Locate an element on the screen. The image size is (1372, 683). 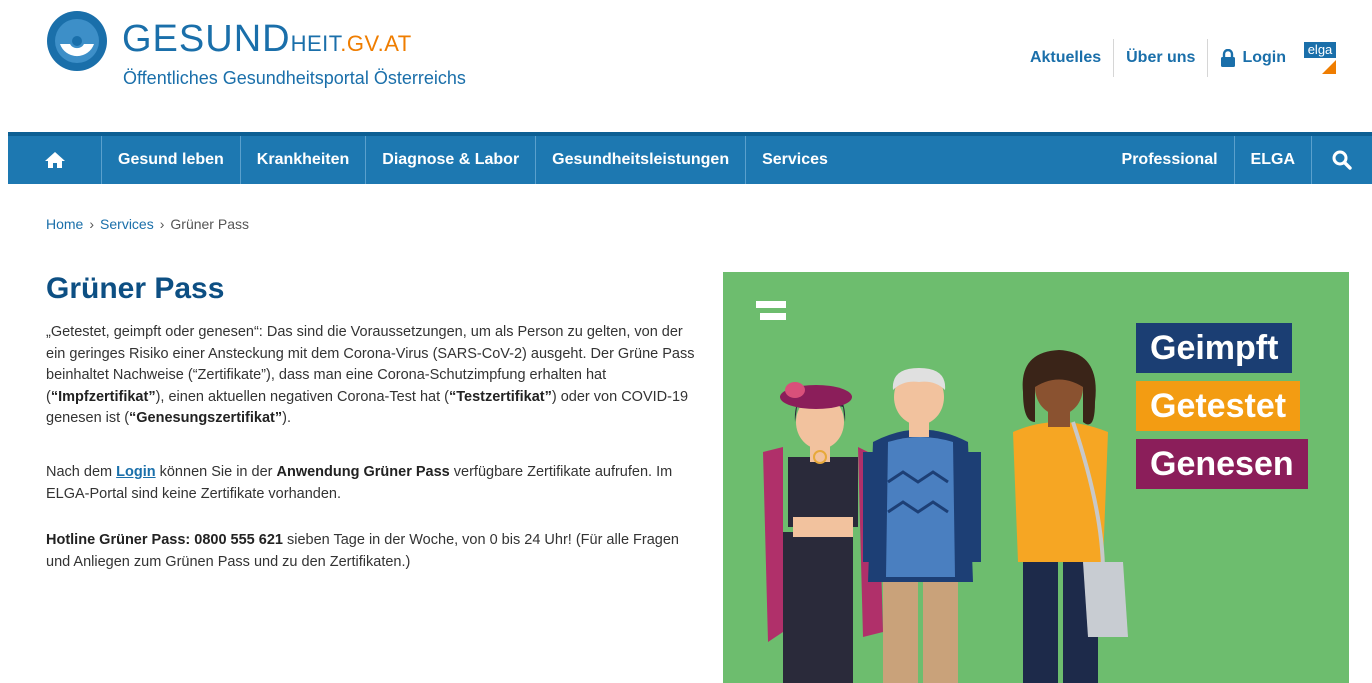
nav-item-gesund-leben: Gesund leben is located at coordinates (171, 160).